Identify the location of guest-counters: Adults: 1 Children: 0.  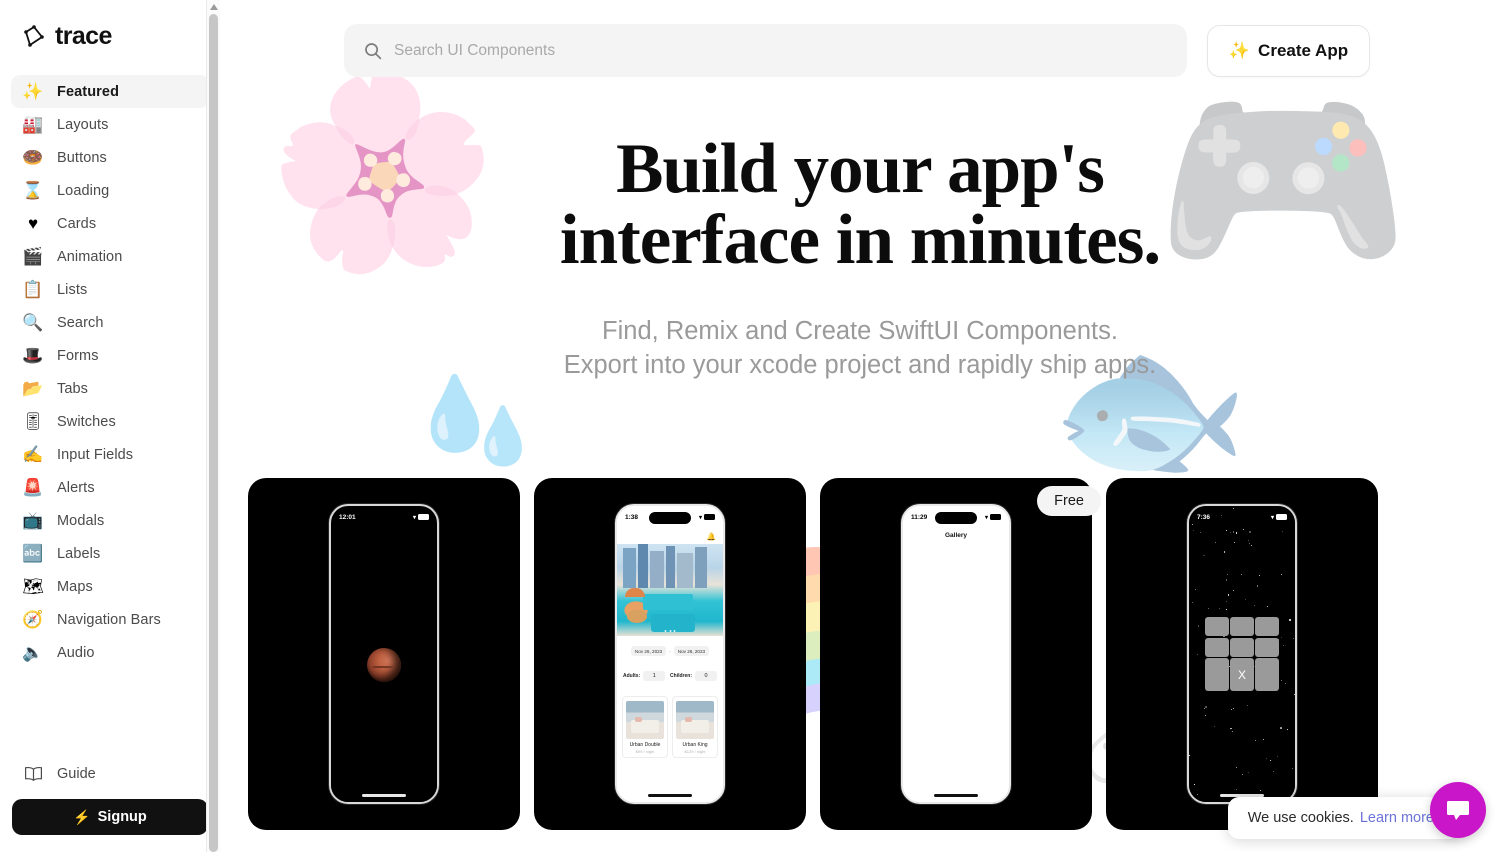
(670, 676).